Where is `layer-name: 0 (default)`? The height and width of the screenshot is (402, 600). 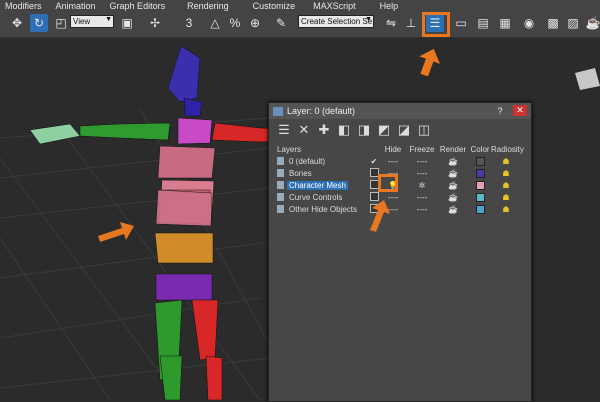
layer-name: 0 (default) is located at coordinates (307, 161).